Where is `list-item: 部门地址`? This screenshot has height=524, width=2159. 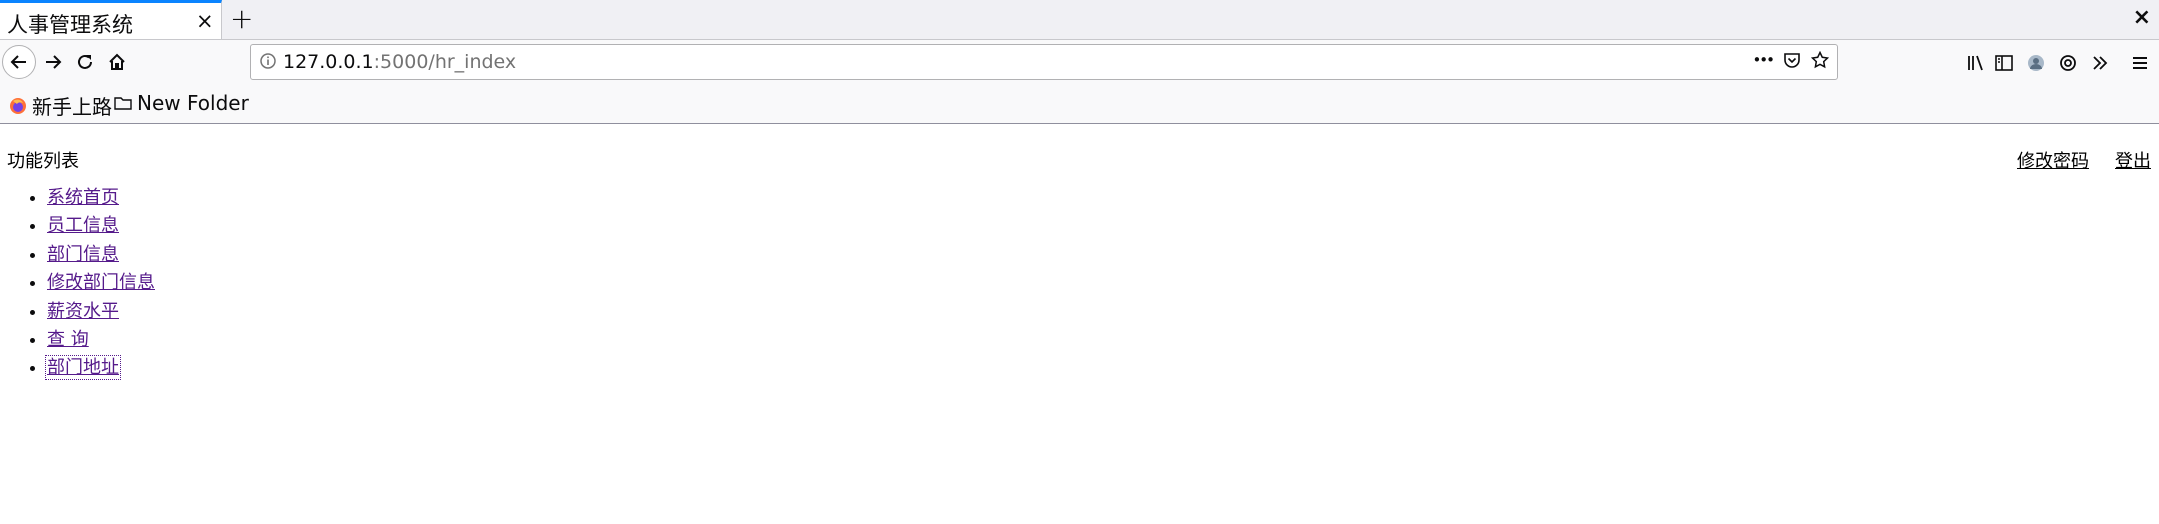
list-item: 部门地址 is located at coordinates (100, 368).